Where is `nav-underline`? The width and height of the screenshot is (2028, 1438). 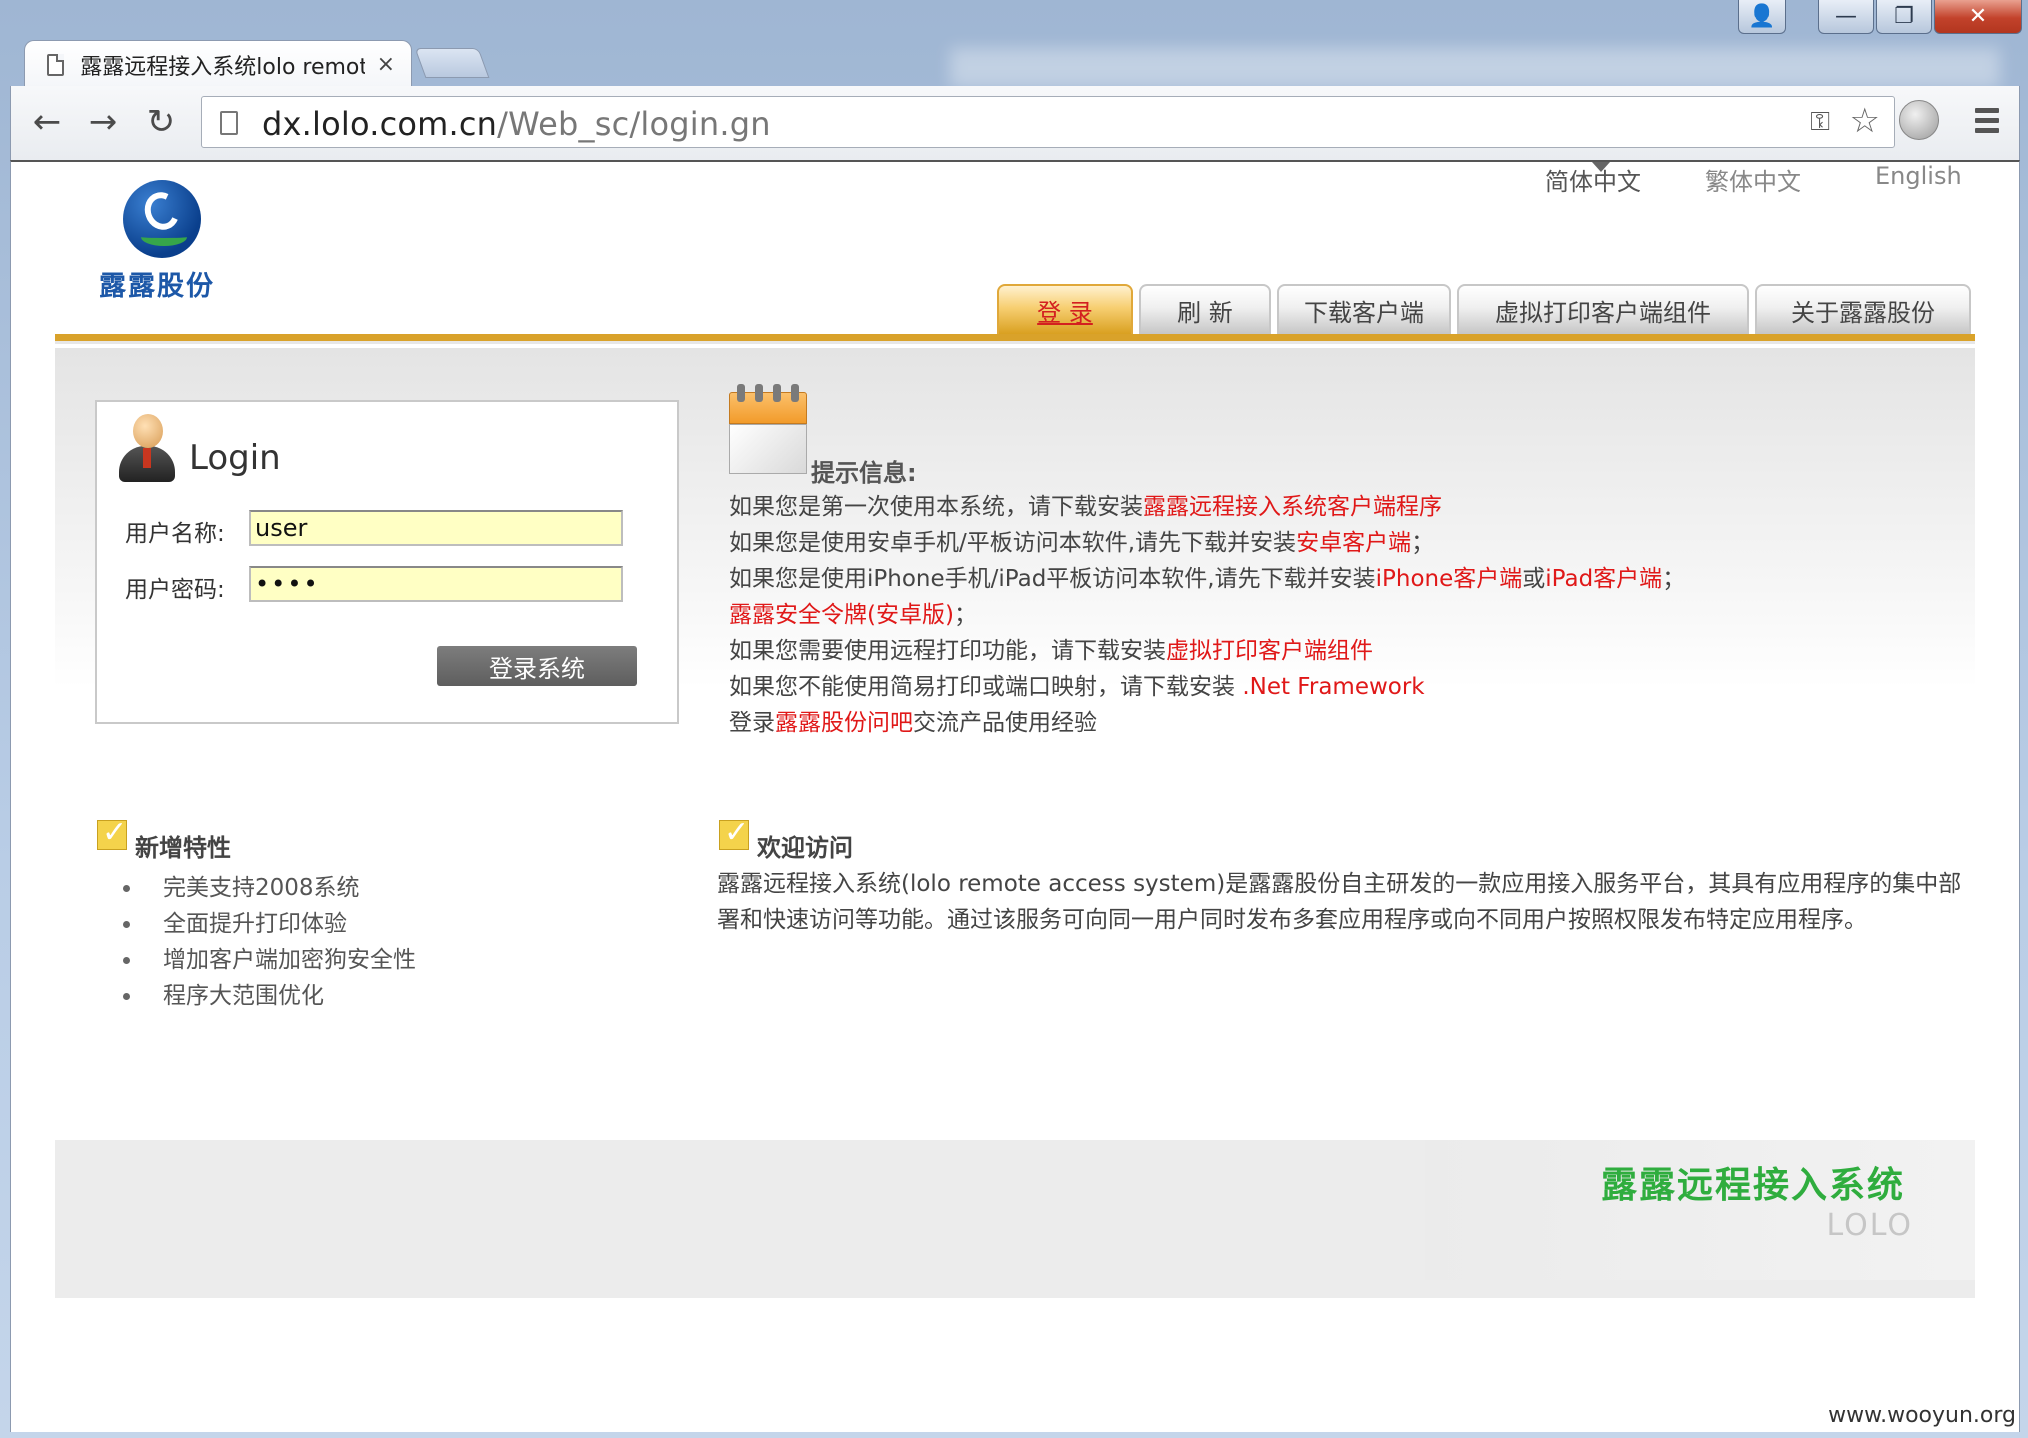
nav-underline is located at coordinates (1015, 337).